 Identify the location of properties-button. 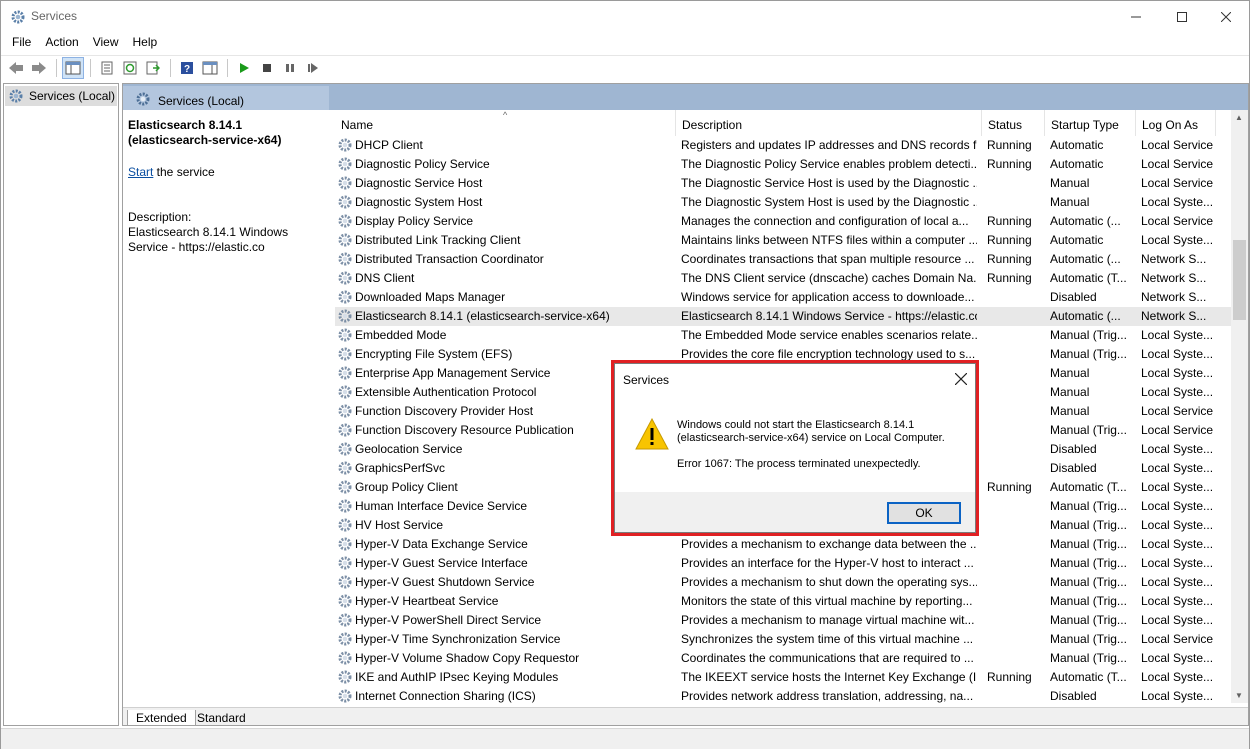
(107, 68).